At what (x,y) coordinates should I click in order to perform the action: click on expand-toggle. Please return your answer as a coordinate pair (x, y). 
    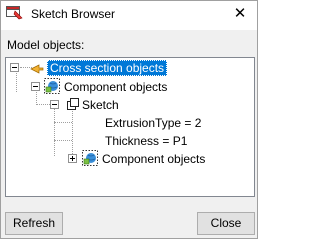
    Looking at the image, I should click on (72, 158).